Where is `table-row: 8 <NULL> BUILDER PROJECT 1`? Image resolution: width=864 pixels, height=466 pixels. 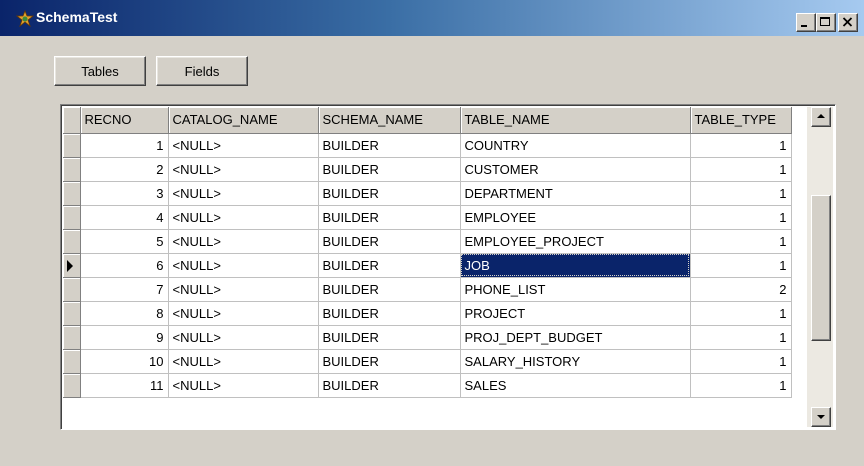 table-row: 8 <NULL> BUILDER PROJECT 1 is located at coordinates (427, 313).